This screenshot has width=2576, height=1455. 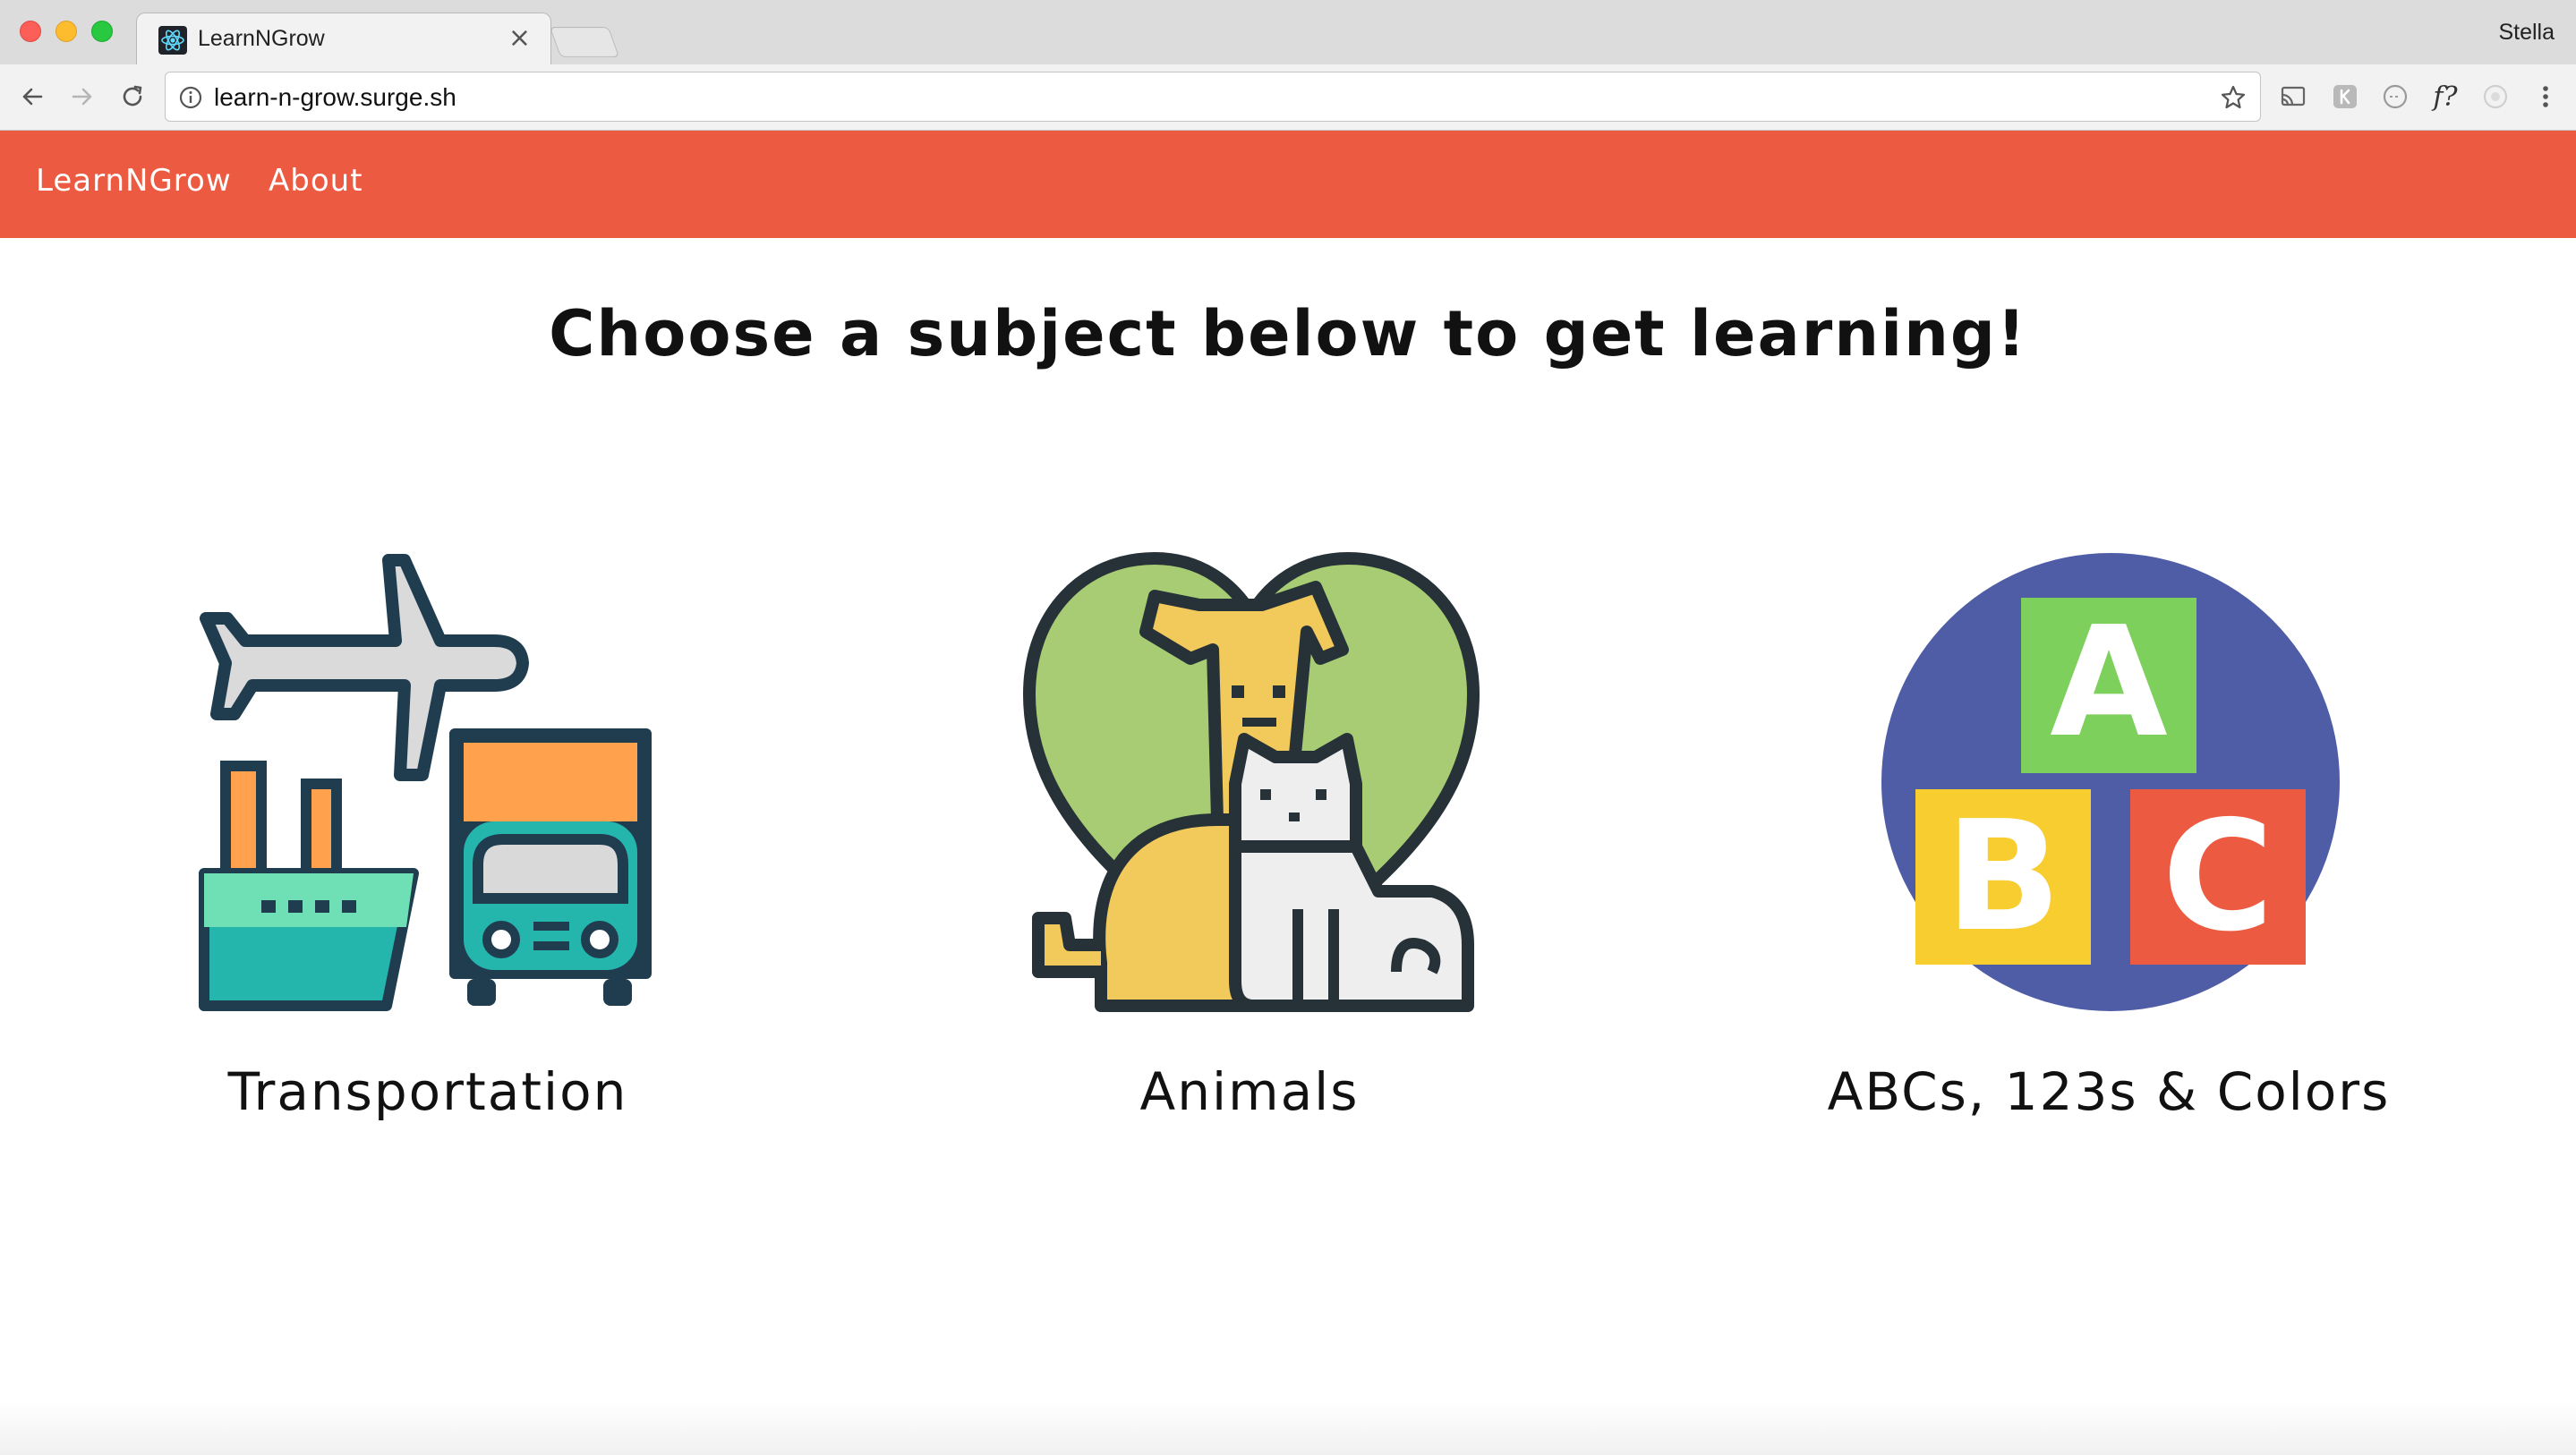 What do you see at coordinates (2545, 97) in the screenshot?
I see `browser-menu-icon` at bounding box center [2545, 97].